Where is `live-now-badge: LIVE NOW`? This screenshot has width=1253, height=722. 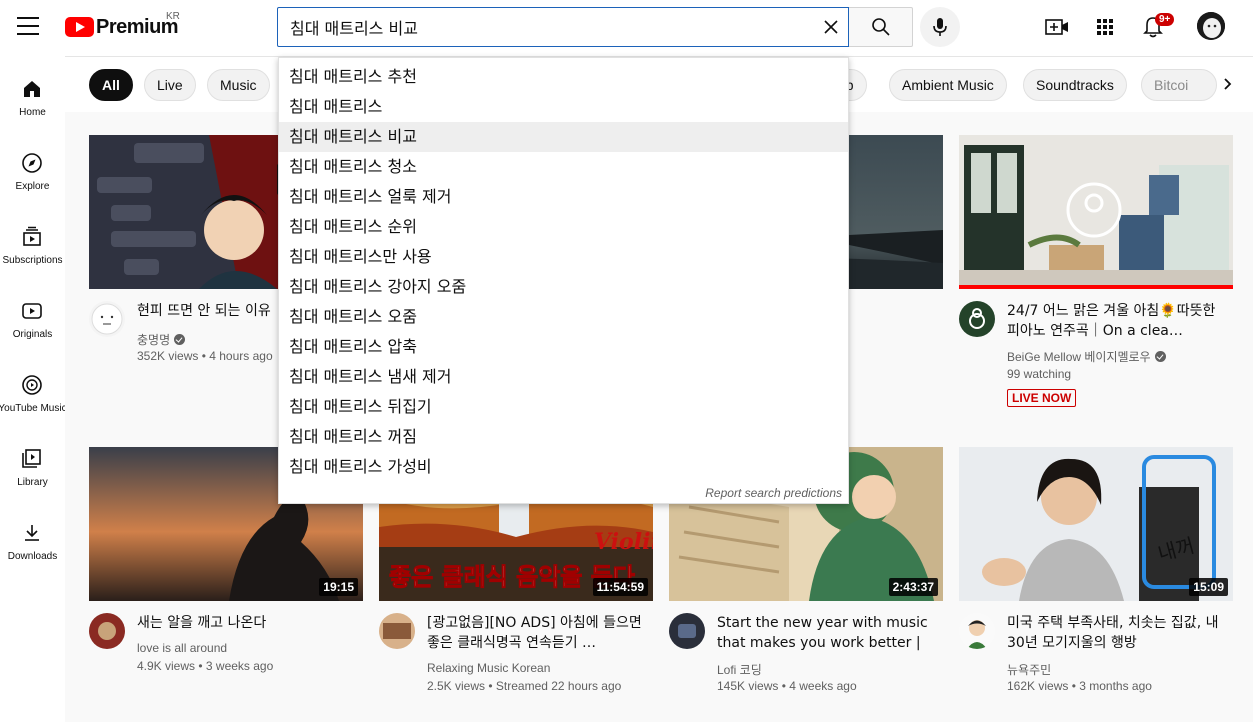
live-now-badge: LIVE NOW is located at coordinates (1042, 398).